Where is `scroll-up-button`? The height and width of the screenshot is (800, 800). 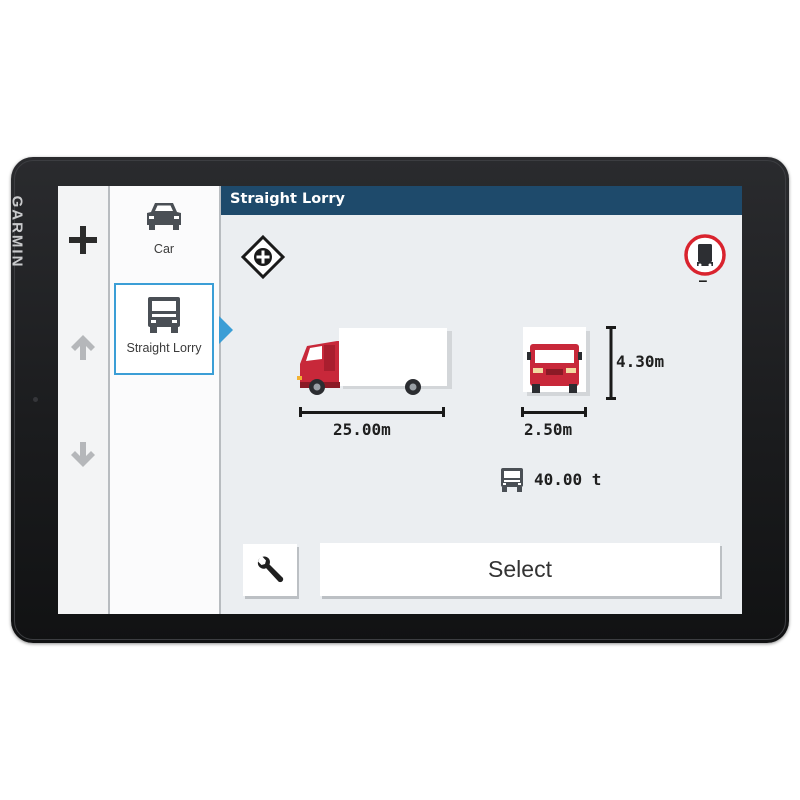 scroll-up-button is located at coordinates (83, 347).